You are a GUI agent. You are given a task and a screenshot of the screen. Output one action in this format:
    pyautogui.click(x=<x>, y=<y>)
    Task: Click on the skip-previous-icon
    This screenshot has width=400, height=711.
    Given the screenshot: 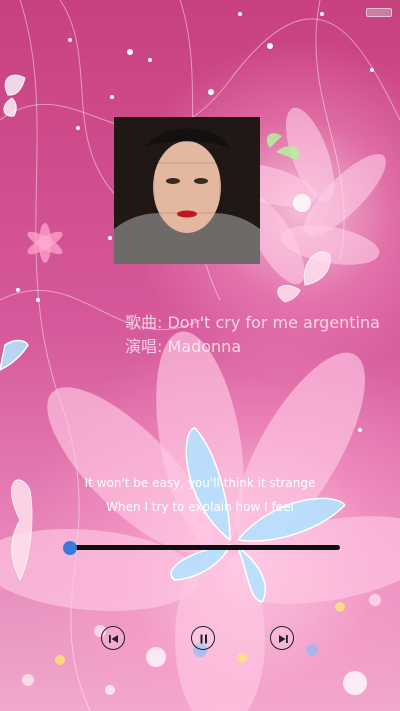 What is the action you would take?
    pyautogui.click(x=113, y=639)
    